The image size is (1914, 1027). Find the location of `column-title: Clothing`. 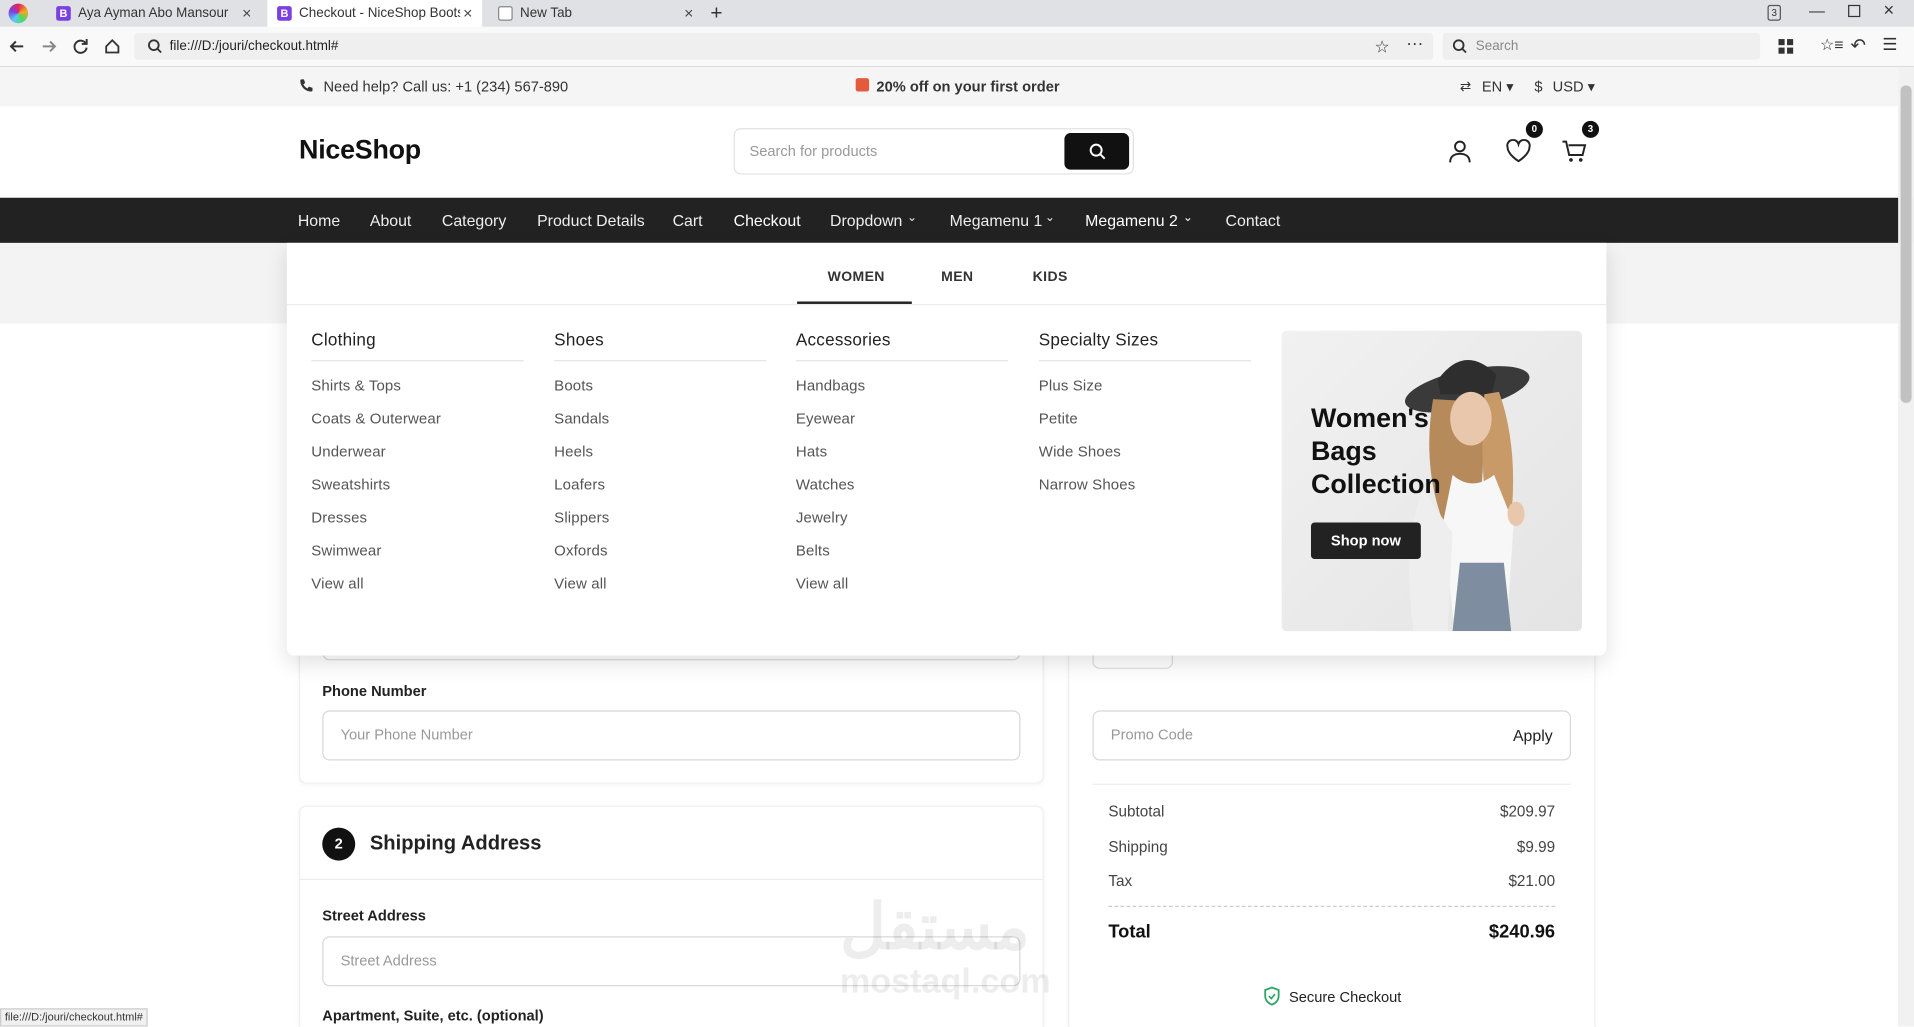

column-title: Clothing is located at coordinates (417, 346).